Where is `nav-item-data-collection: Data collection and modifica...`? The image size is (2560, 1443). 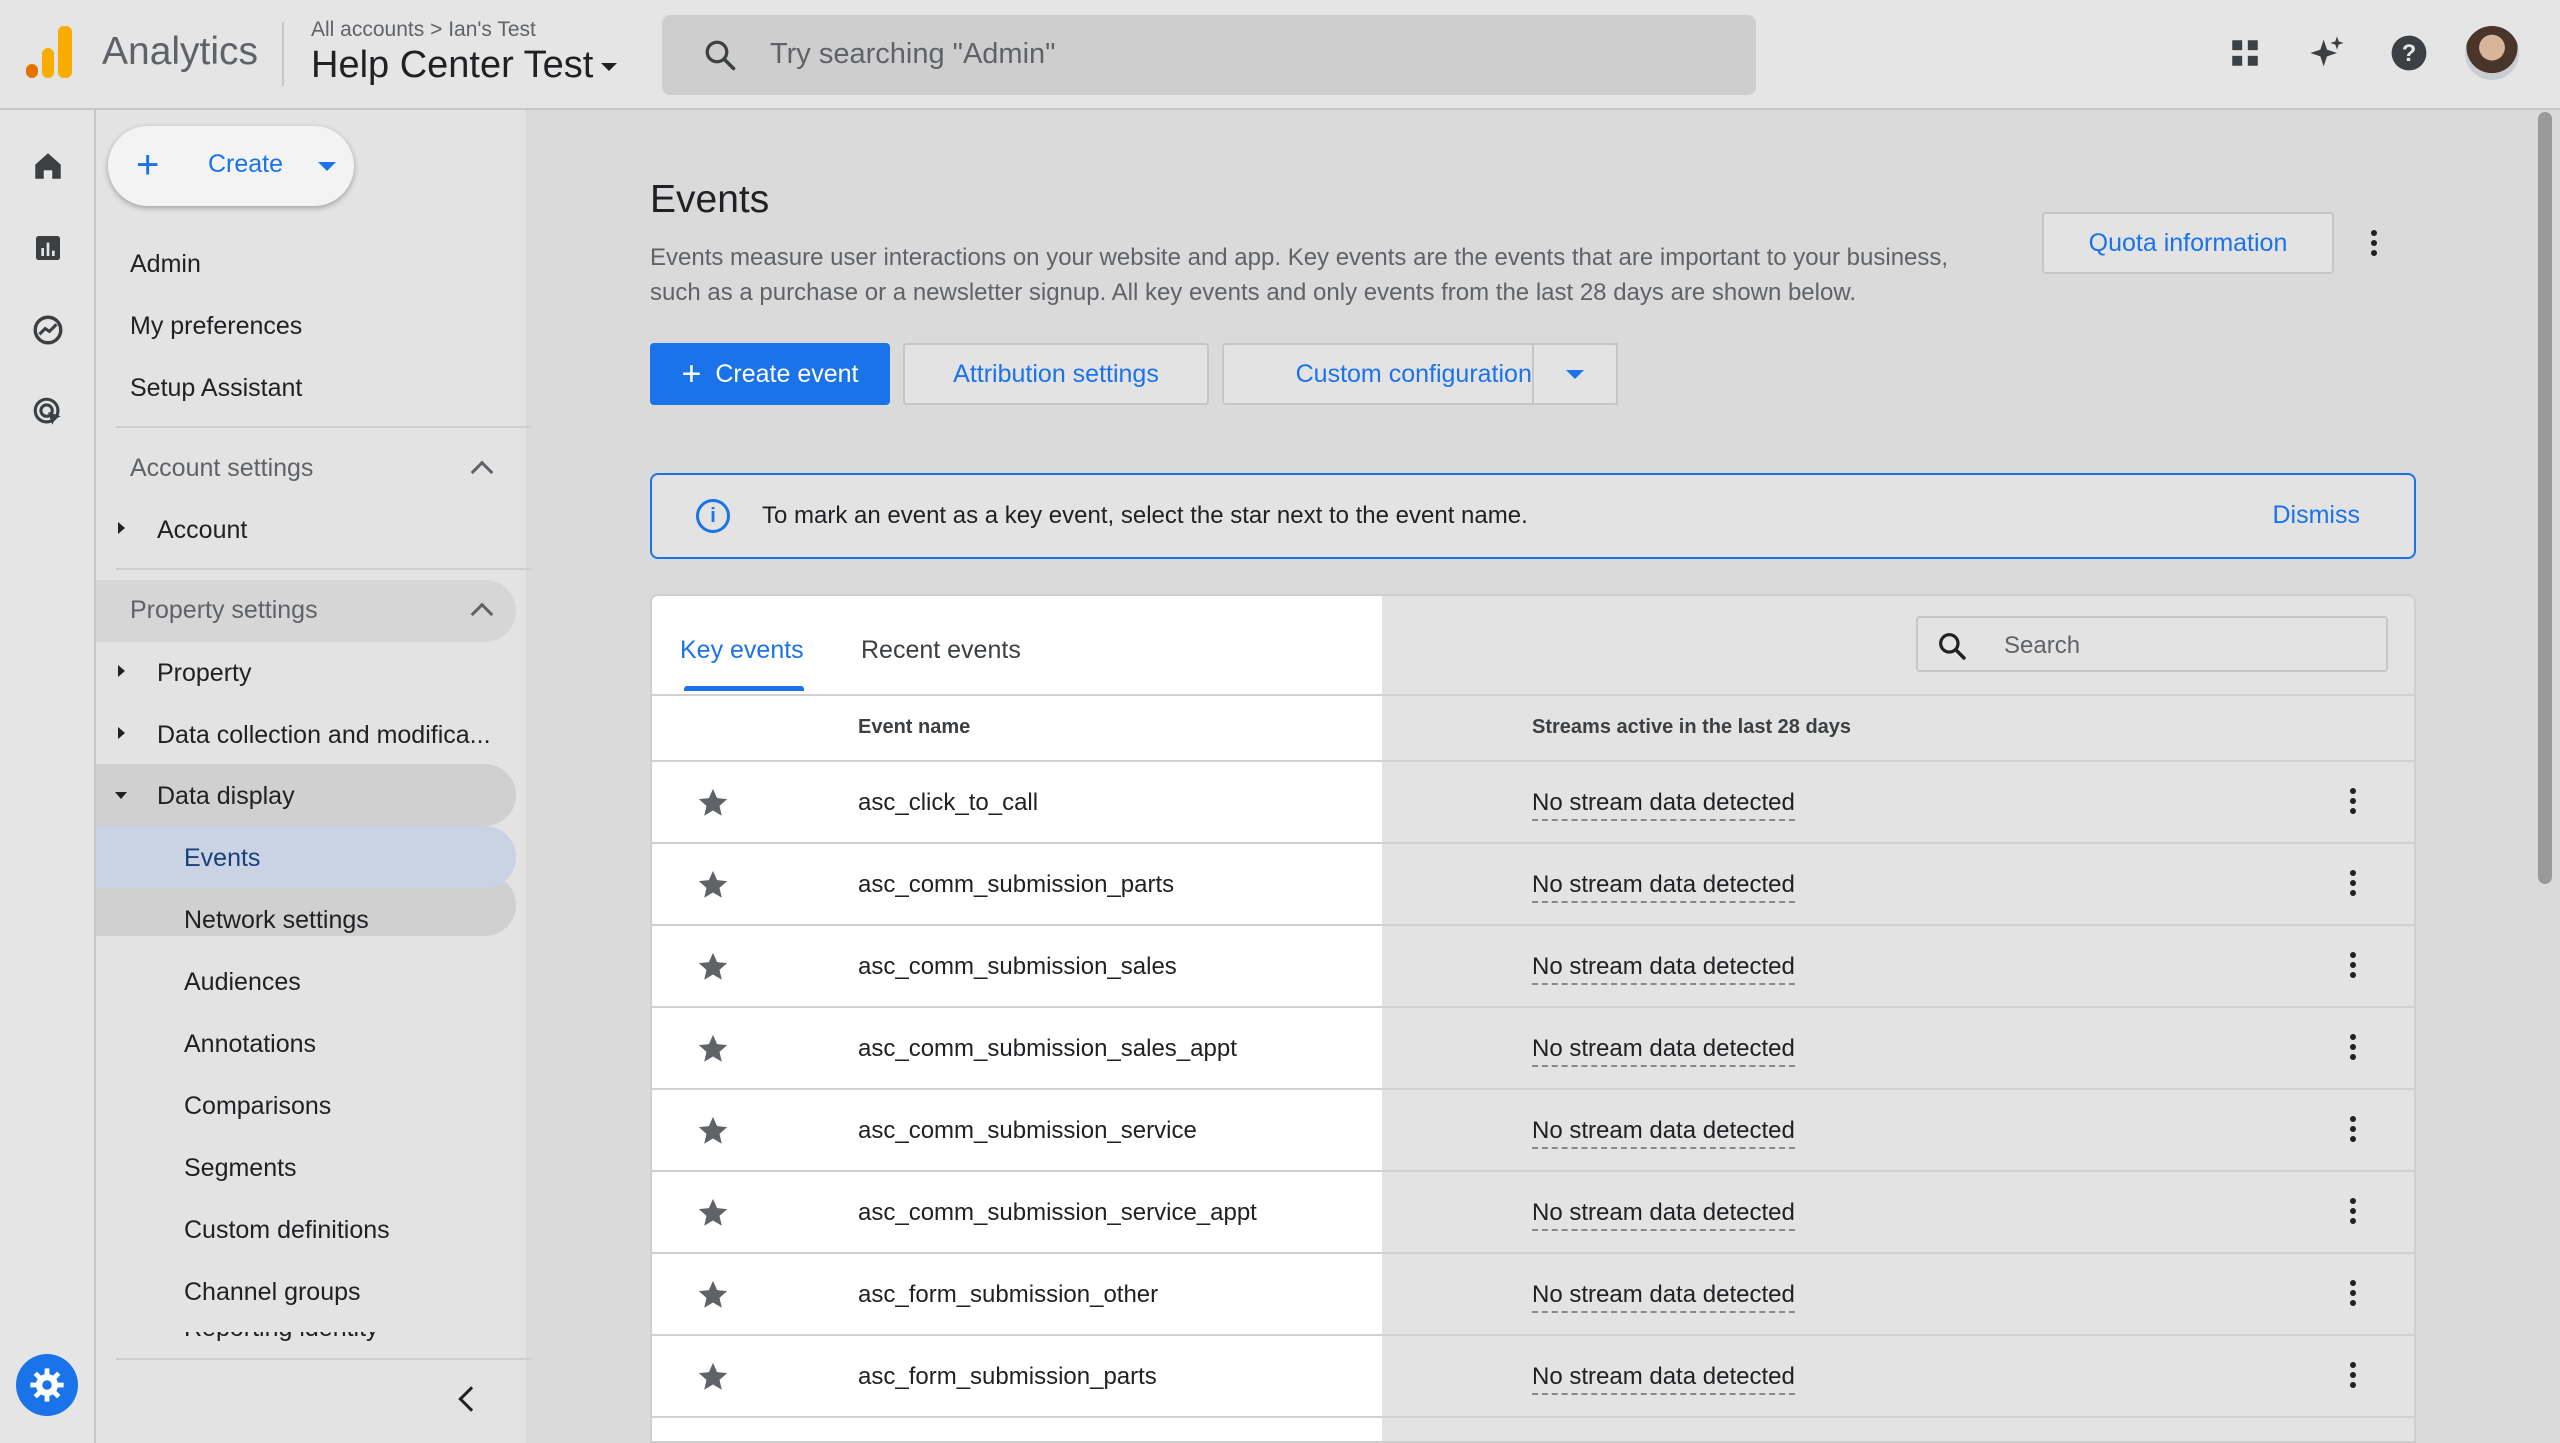 nav-item-data-collection: Data collection and modifica... is located at coordinates (324, 735).